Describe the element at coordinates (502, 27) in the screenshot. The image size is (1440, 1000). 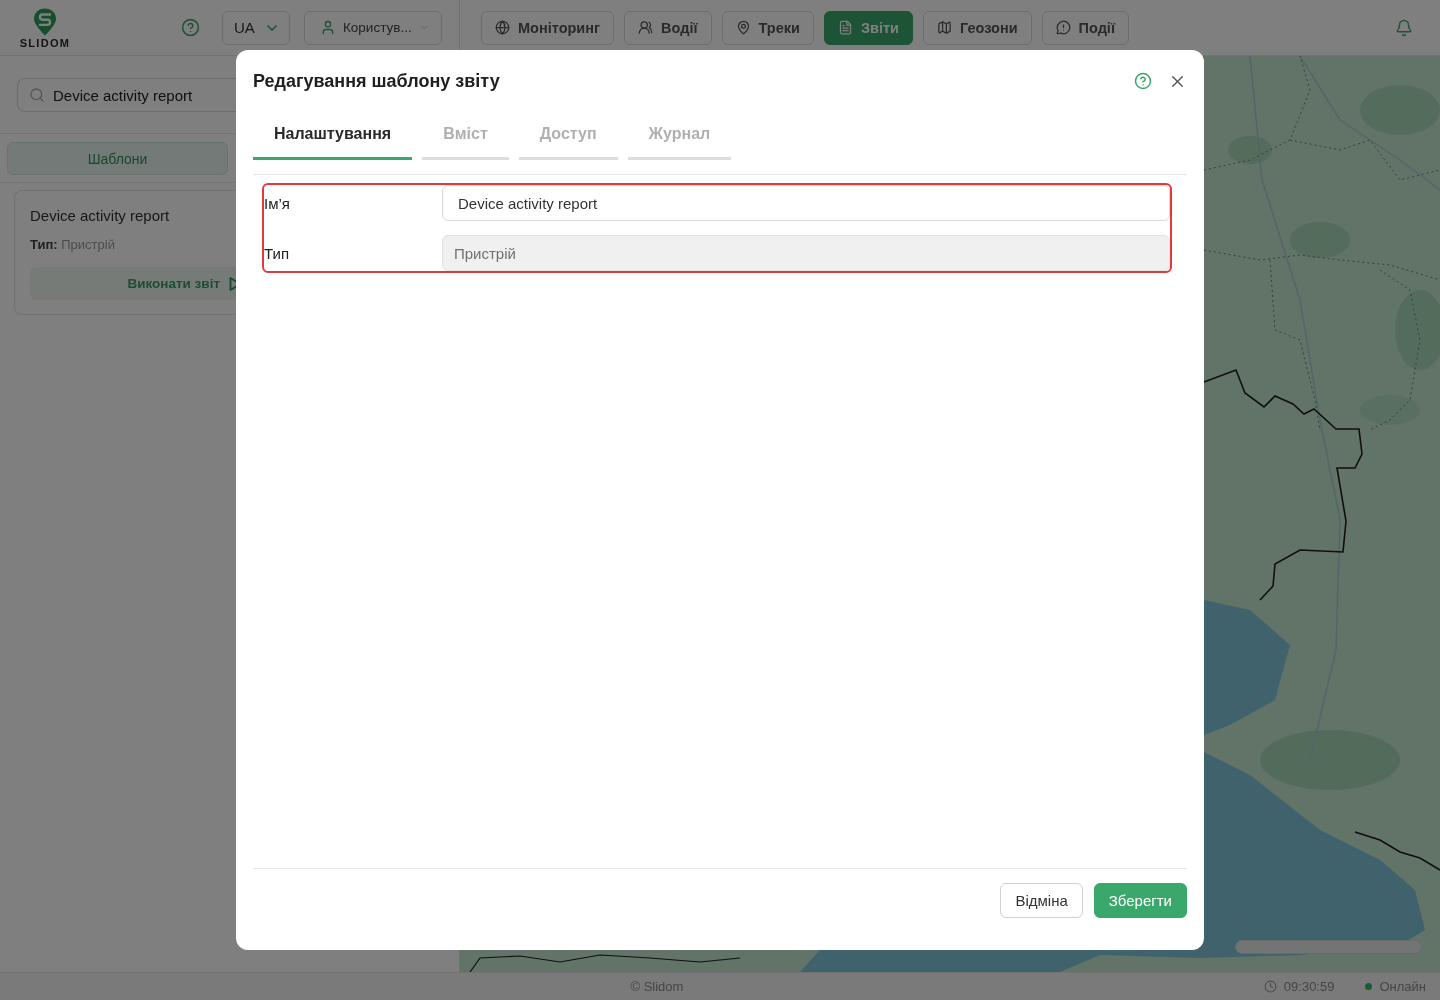
I see `globe-icon` at that location.